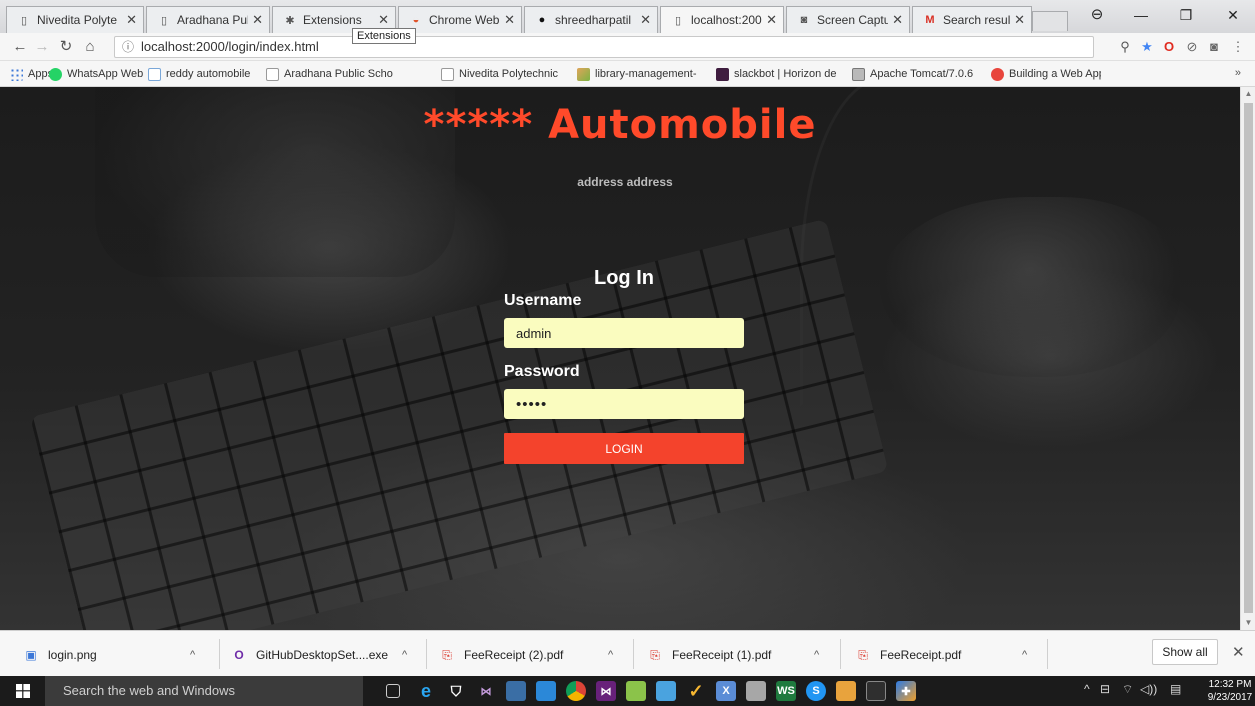 This screenshot has width=1255, height=706. What do you see at coordinates (726, 691) in the screenshot?
I see `excel-like-icon: X` at bounding box center [726, 691].